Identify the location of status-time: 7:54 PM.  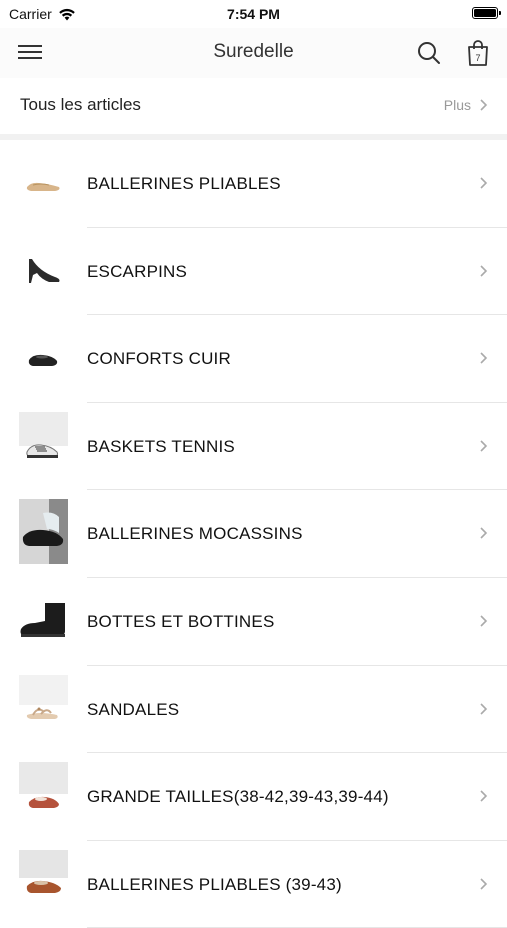
(253, 14).